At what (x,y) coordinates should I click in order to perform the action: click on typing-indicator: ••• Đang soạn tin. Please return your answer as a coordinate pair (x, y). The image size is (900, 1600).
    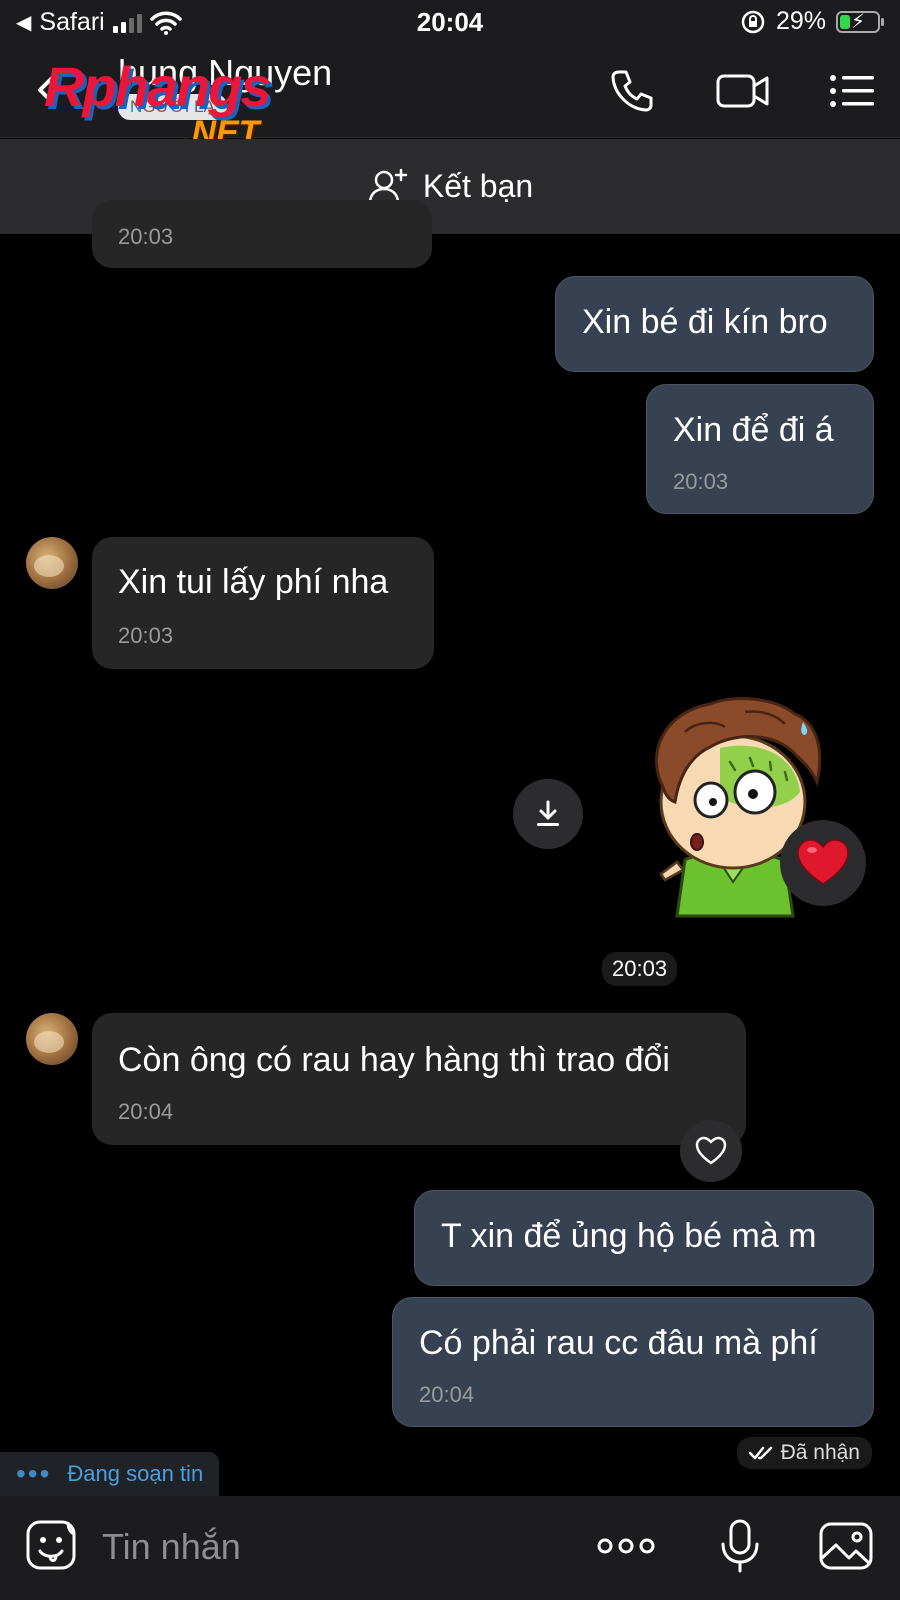
    Looking at the image, I should click on (110, 1474).